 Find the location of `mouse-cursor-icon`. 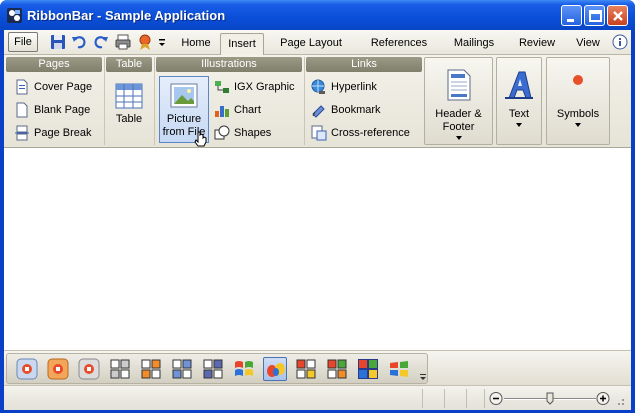

mouse-cursor-icon is located at coordinates (200, 139).